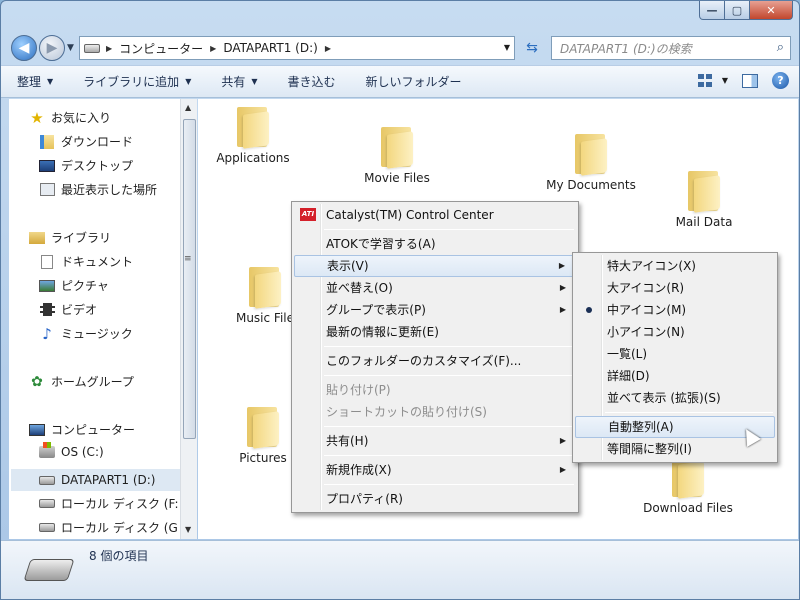  Describe the element at coordinates (641, 427) in the screenshot. I see `menu-item-label: 自動整列(A)` at that location.